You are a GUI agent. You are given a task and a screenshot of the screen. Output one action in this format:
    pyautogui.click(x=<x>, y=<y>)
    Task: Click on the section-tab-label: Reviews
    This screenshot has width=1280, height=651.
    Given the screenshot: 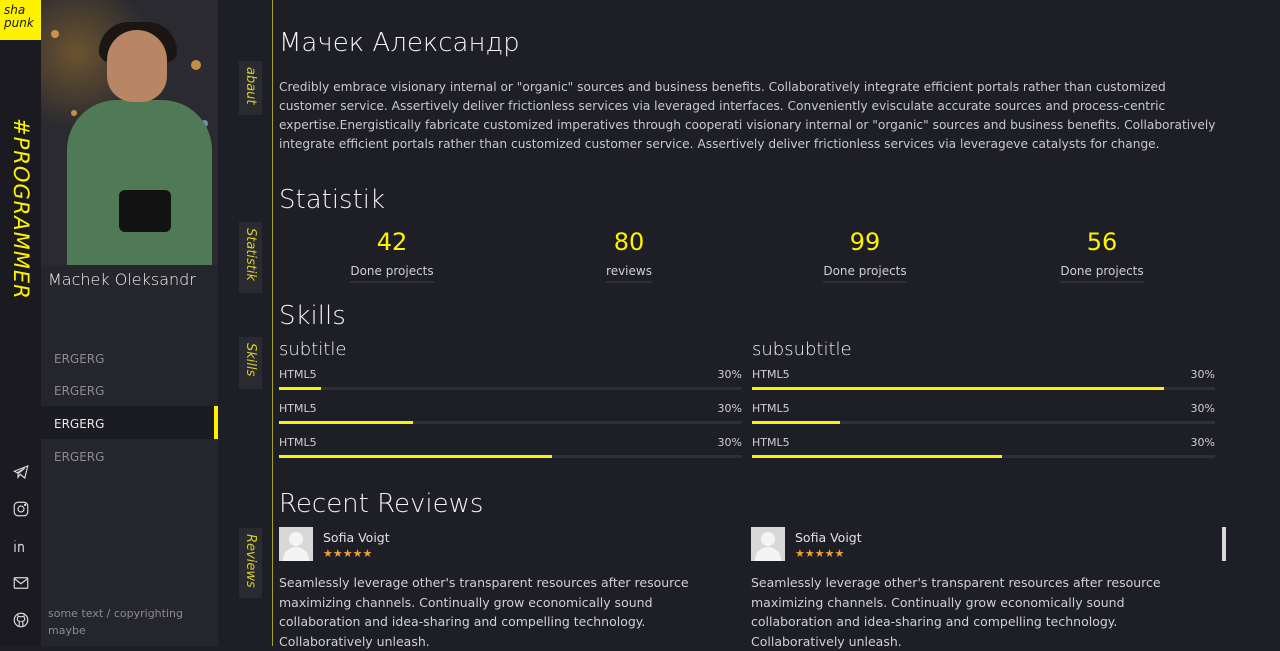 What is the action you would take?
    pyautogui.click(x=250, y=561)
    